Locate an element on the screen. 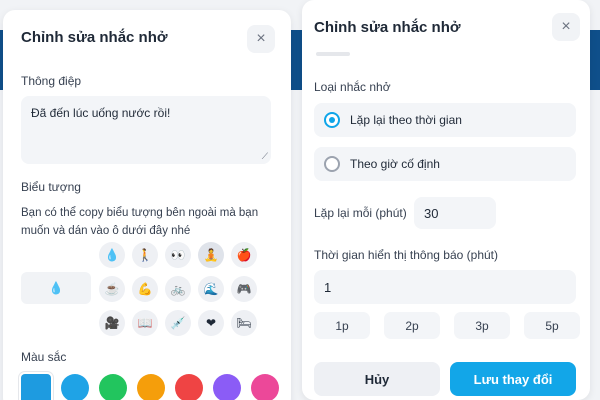  radio-fixed-time: Theo giờ cố định is located at coordinates (445, 164).